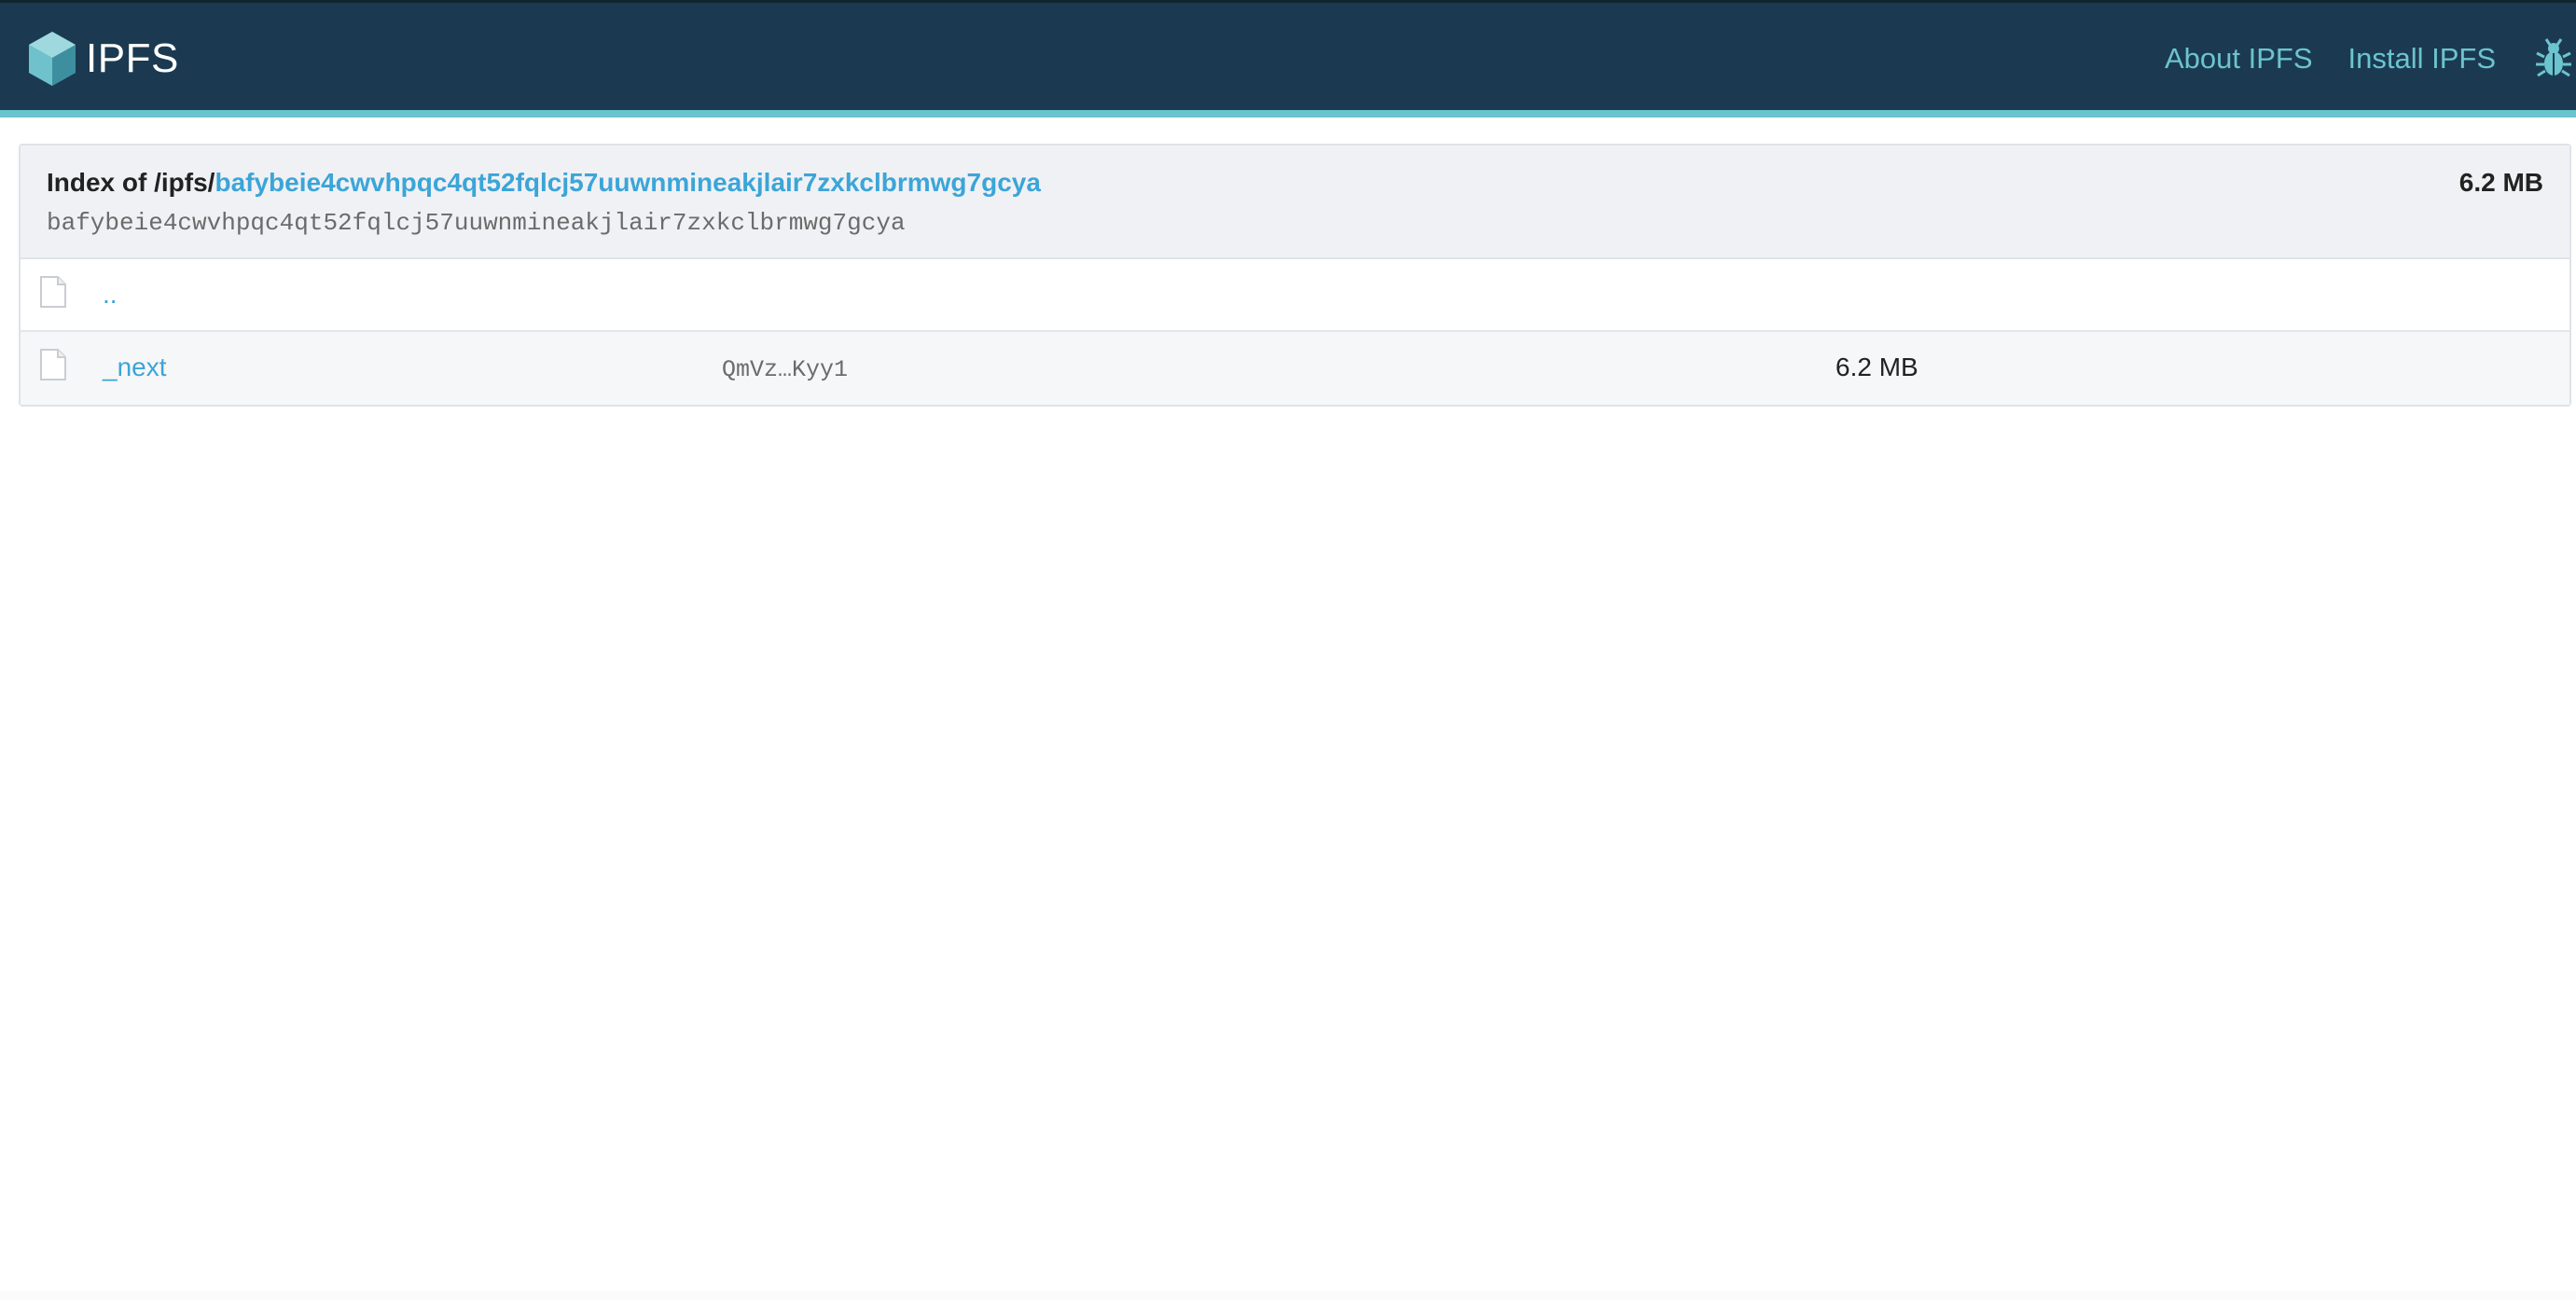  I want to click on total-size: 6.2 MB, so click(2500, 183).